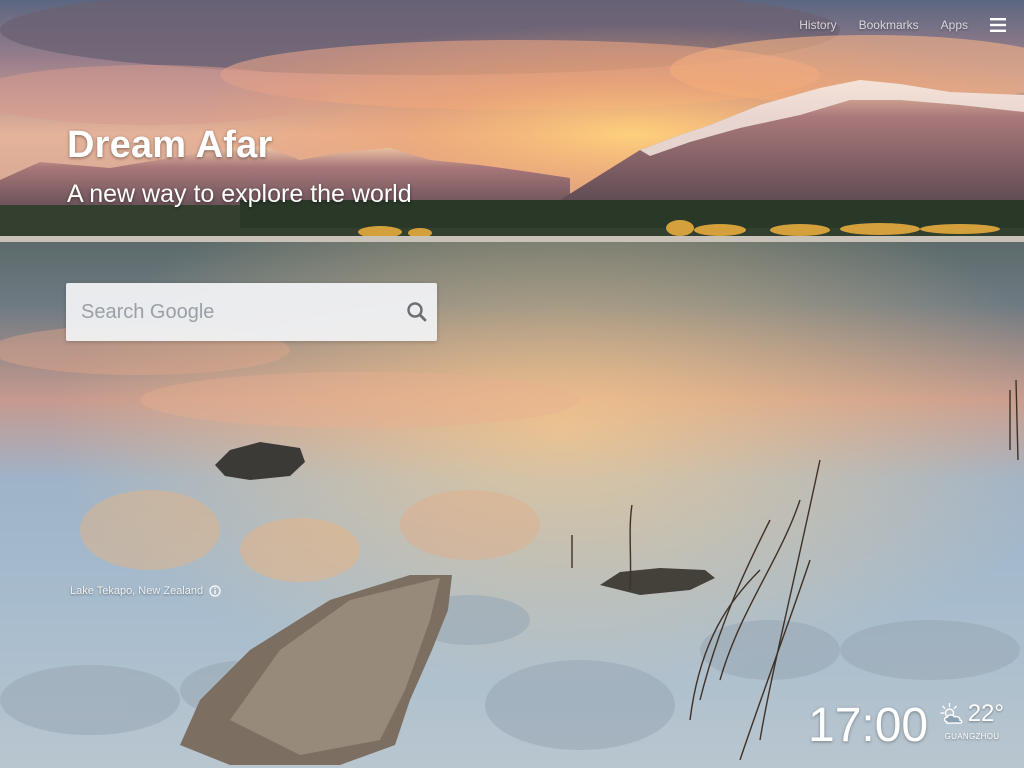  I want to click on photo-location: Lake Tekapo, New Zealand, so click(145, 591).